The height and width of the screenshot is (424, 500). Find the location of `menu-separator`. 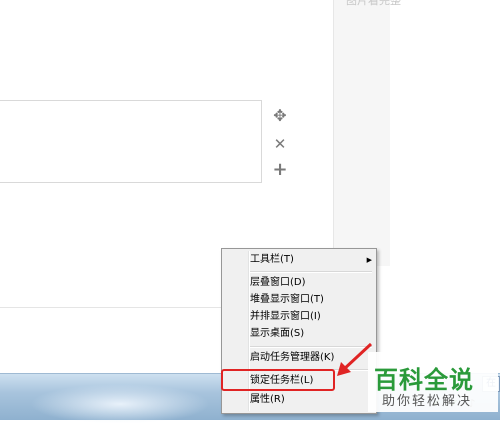

menu-separator is located at coordinates (311, 272).